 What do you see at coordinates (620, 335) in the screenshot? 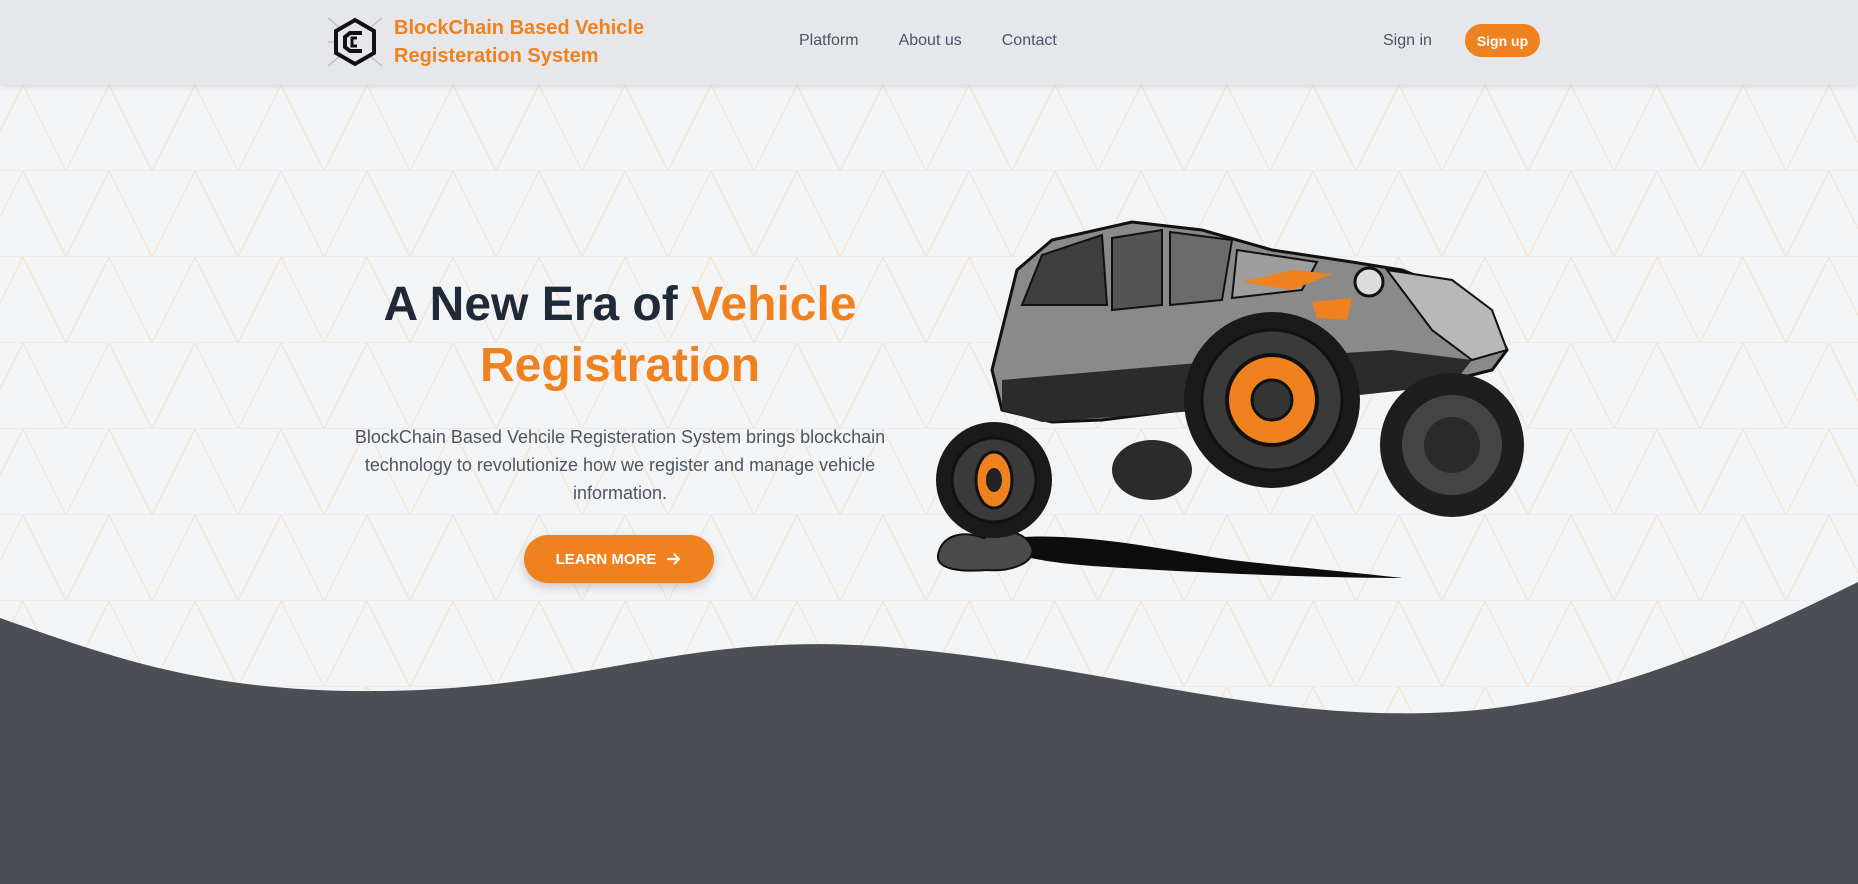
I see `hero-title: A New Era of Vehicle Registration` at bounding box center [620, 335].